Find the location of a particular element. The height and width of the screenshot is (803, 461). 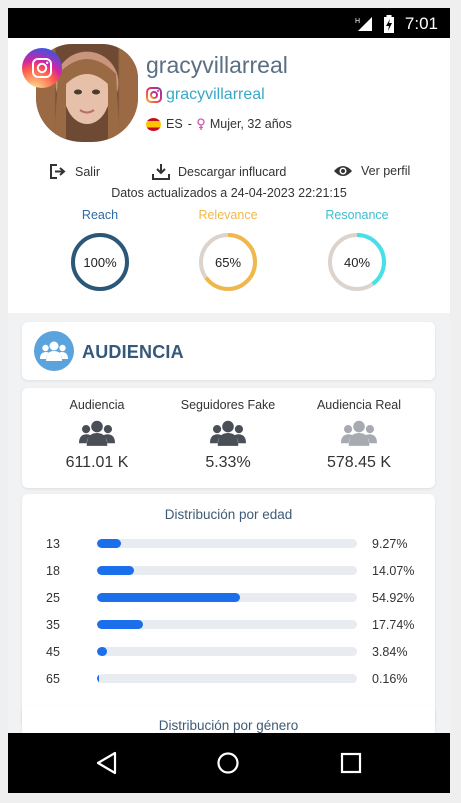

age-label: 25 is located at coordinates (53, 598).